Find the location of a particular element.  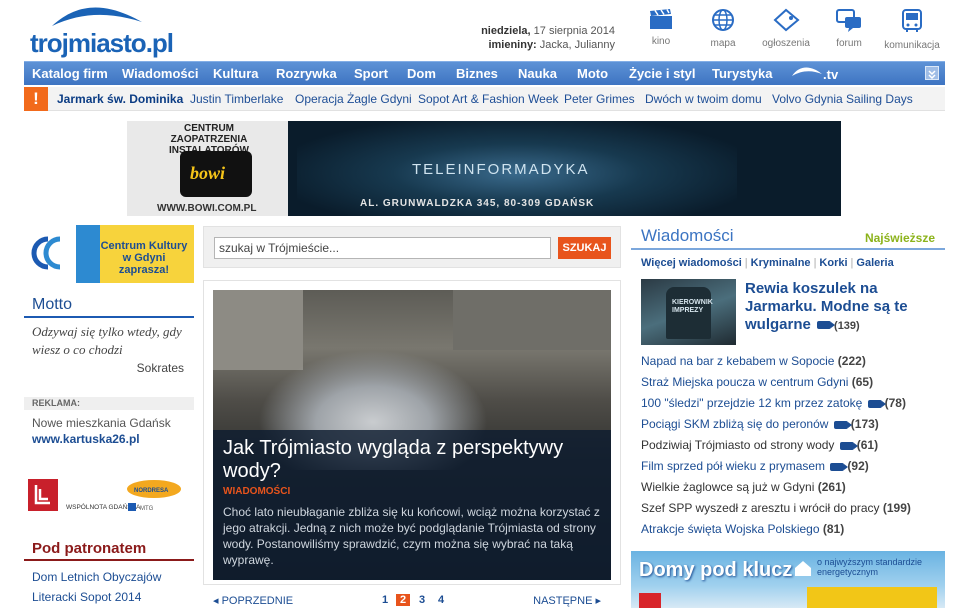

wspolnota-gdanska-logo is located at coordinates (43, 495).